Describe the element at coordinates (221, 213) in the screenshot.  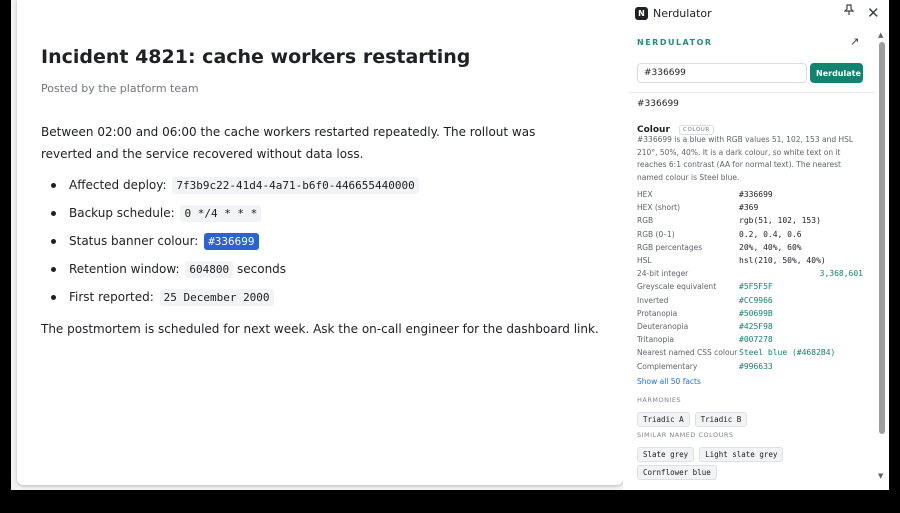
I see `backup-schedule-code: 0 */4 * * *` at that location.